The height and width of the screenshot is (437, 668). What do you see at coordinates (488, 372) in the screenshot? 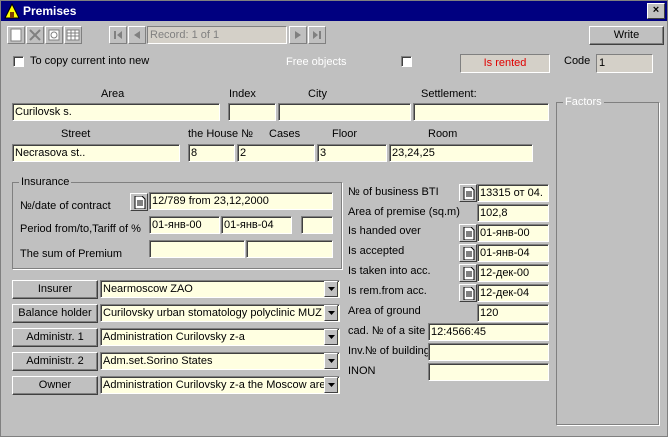
I see `inon-field` at bounding box center [488, 372].